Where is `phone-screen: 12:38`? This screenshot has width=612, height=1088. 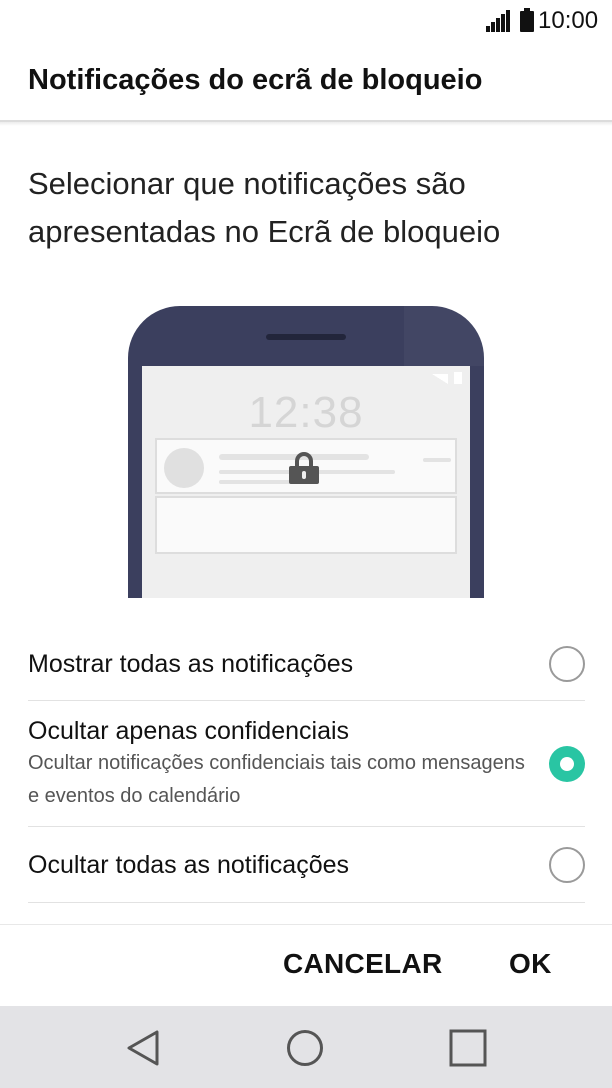
phone-screen: 12:38 is located at coordinates (306, 482).